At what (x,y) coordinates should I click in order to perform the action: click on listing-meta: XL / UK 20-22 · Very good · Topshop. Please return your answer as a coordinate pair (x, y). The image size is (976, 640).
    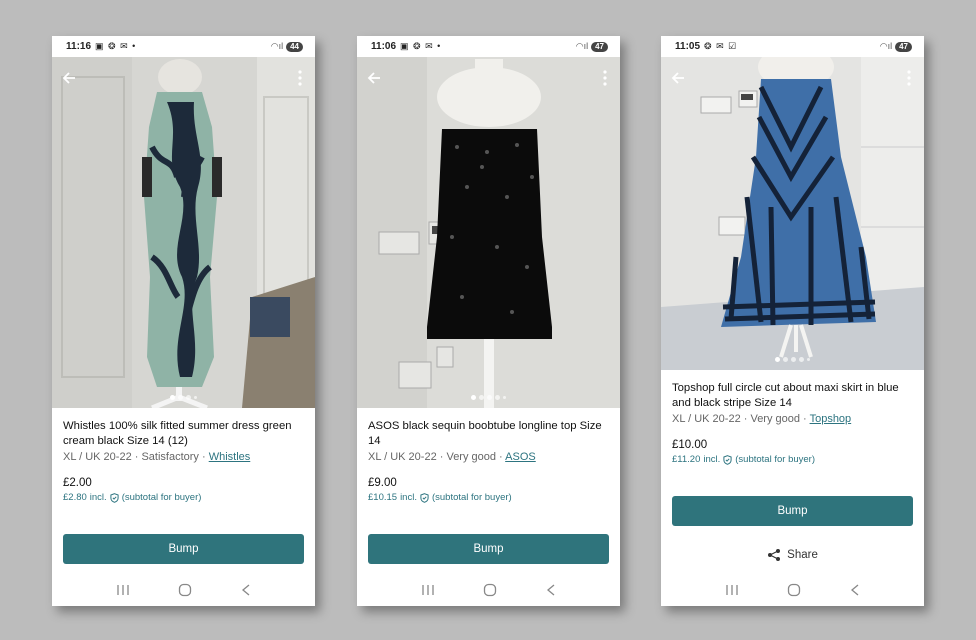
    Looking at the image, I should click on (792, 419).